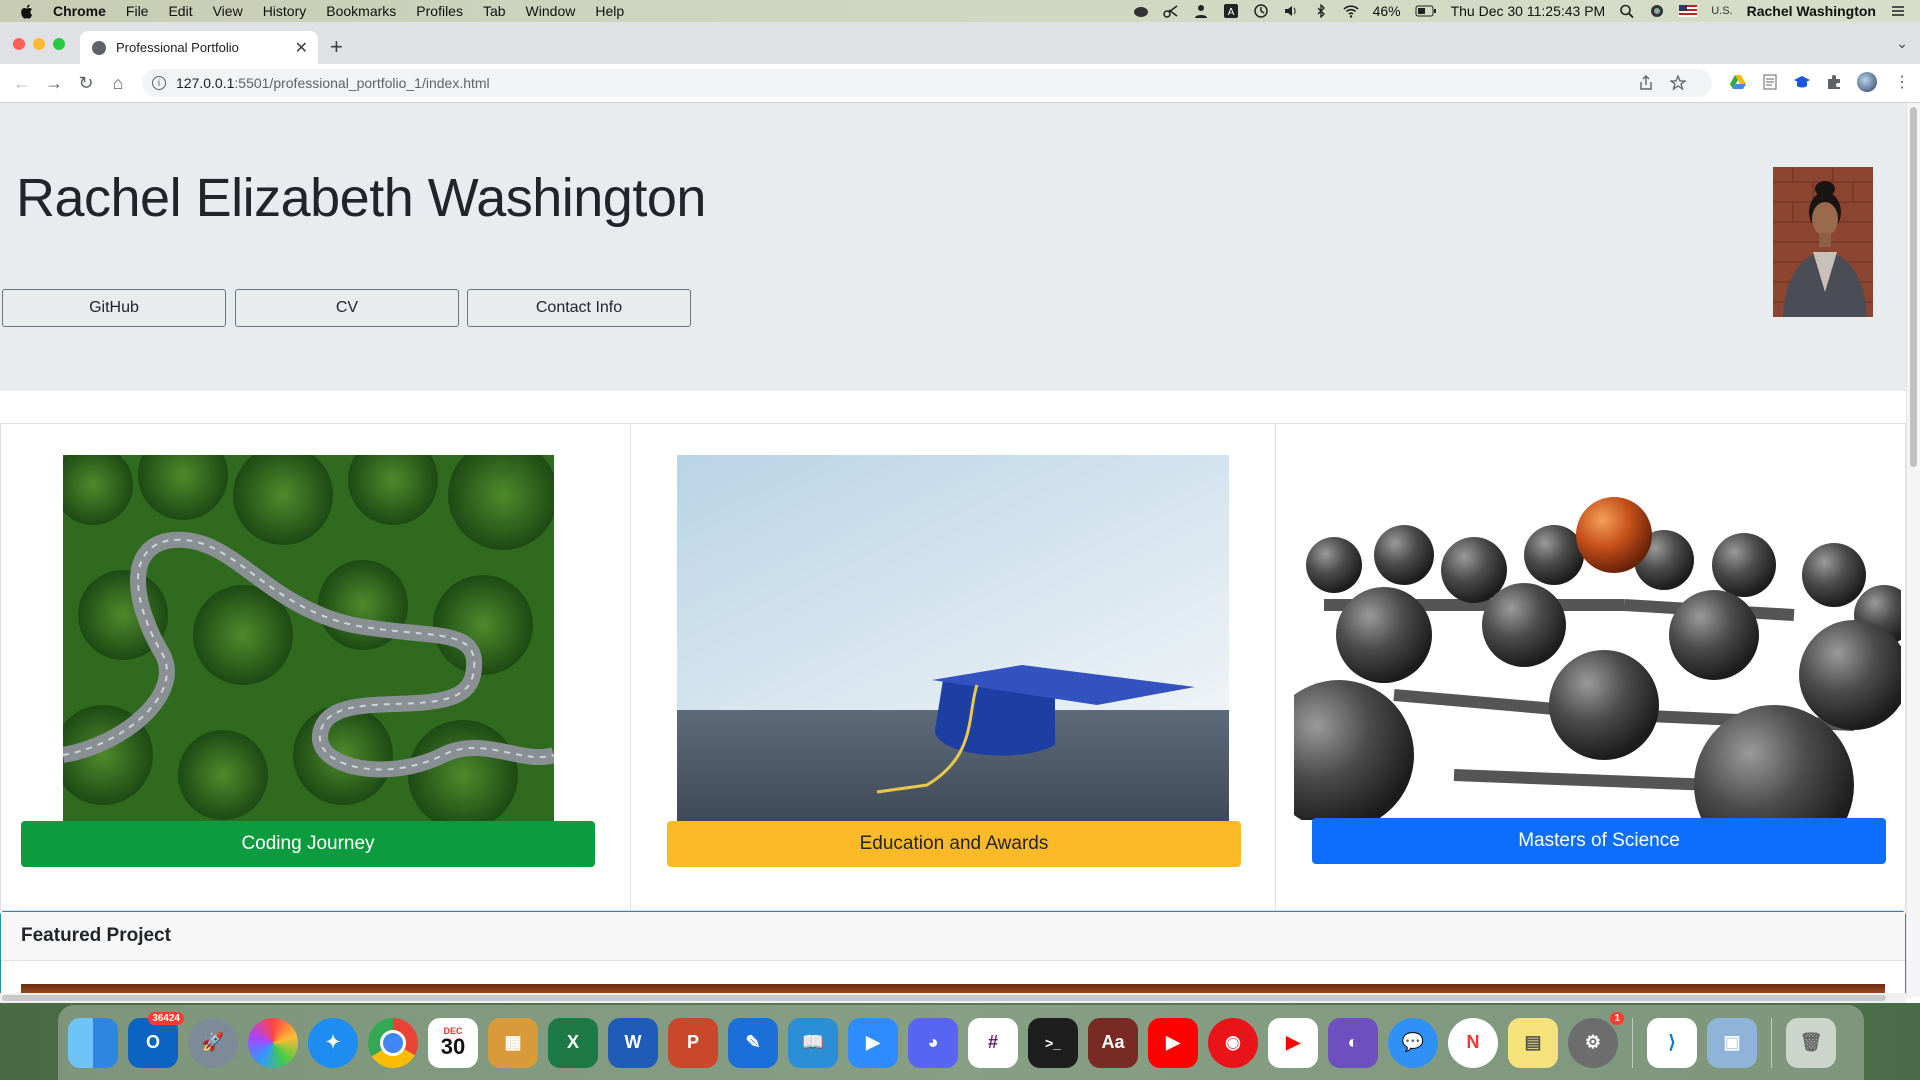 This screenshot has height=1080, width=1920. I want to click on vscode-icon: ⟩, so click(1672, 1042).